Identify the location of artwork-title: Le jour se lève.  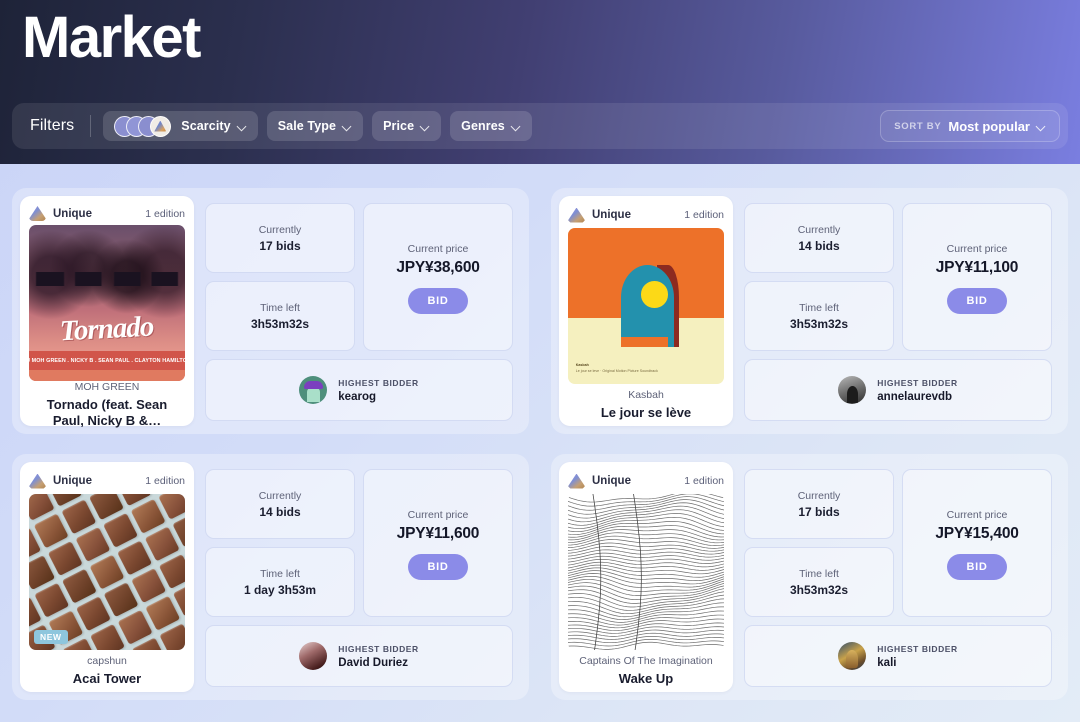
(646, 412).